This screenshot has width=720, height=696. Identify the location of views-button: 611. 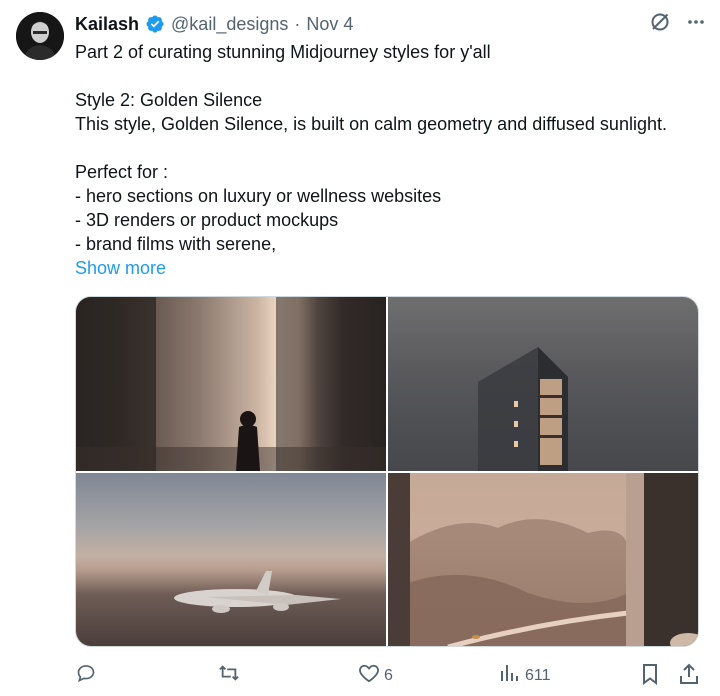
(525, 675).